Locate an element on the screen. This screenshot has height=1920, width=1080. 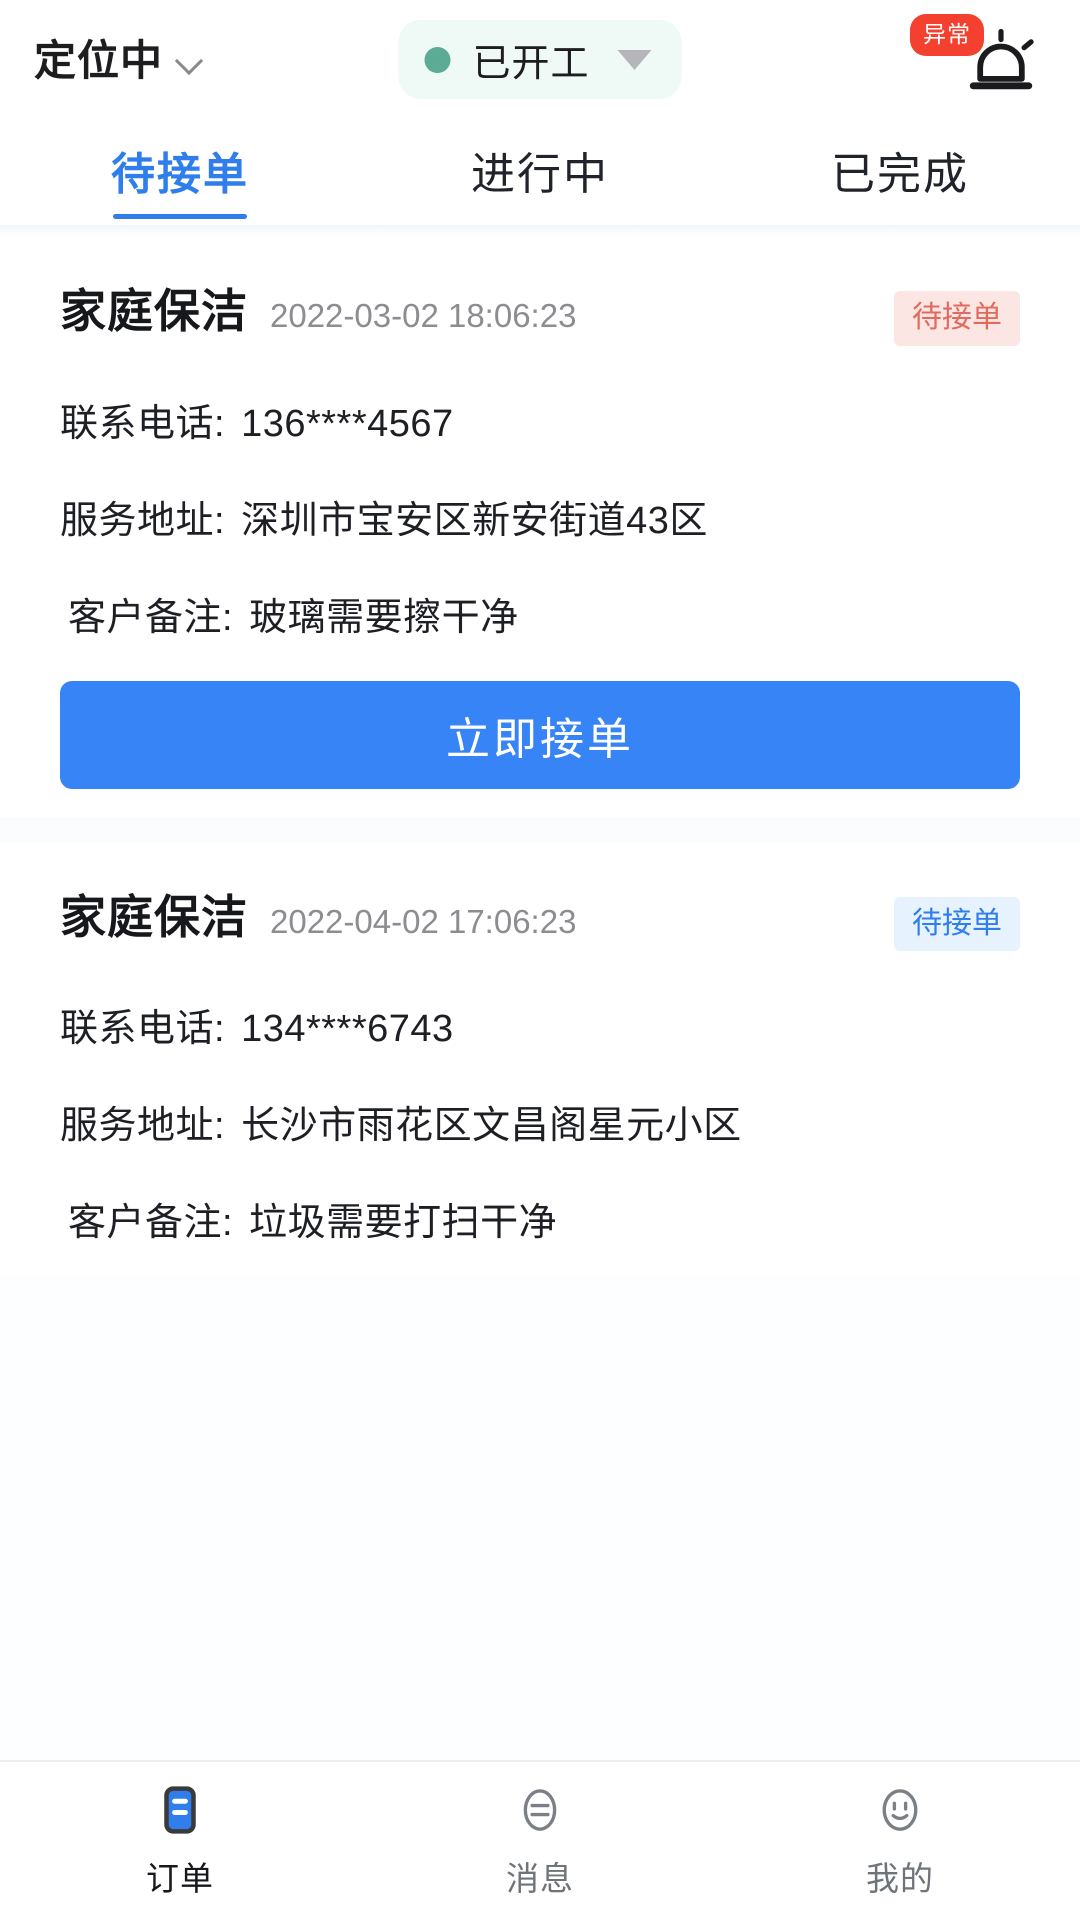
tab-completed-label: 已完成 is located at coordinates (900, 174).